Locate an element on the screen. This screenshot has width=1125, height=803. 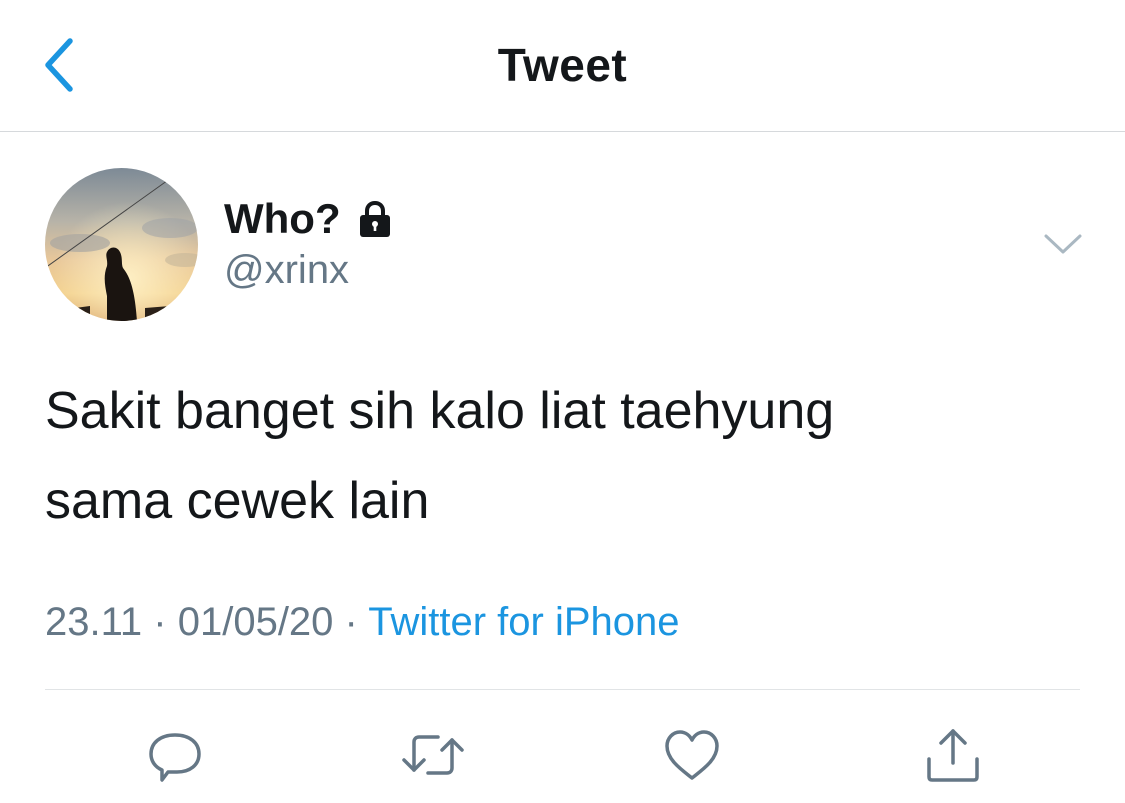
chevron-down-icon is located at coordinates (1063, 244).